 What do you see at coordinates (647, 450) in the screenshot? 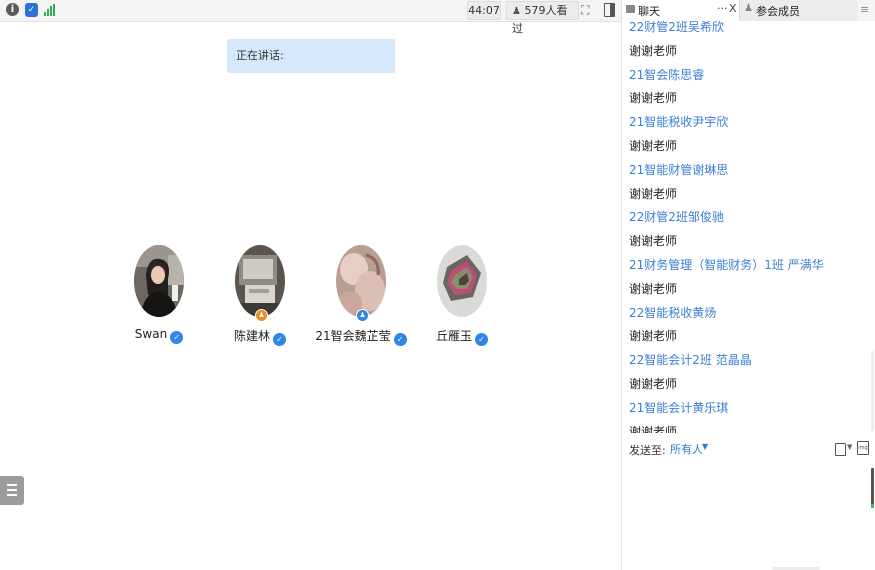
I see `send-to-label: 发送至:` at bounding box center [647, 450].